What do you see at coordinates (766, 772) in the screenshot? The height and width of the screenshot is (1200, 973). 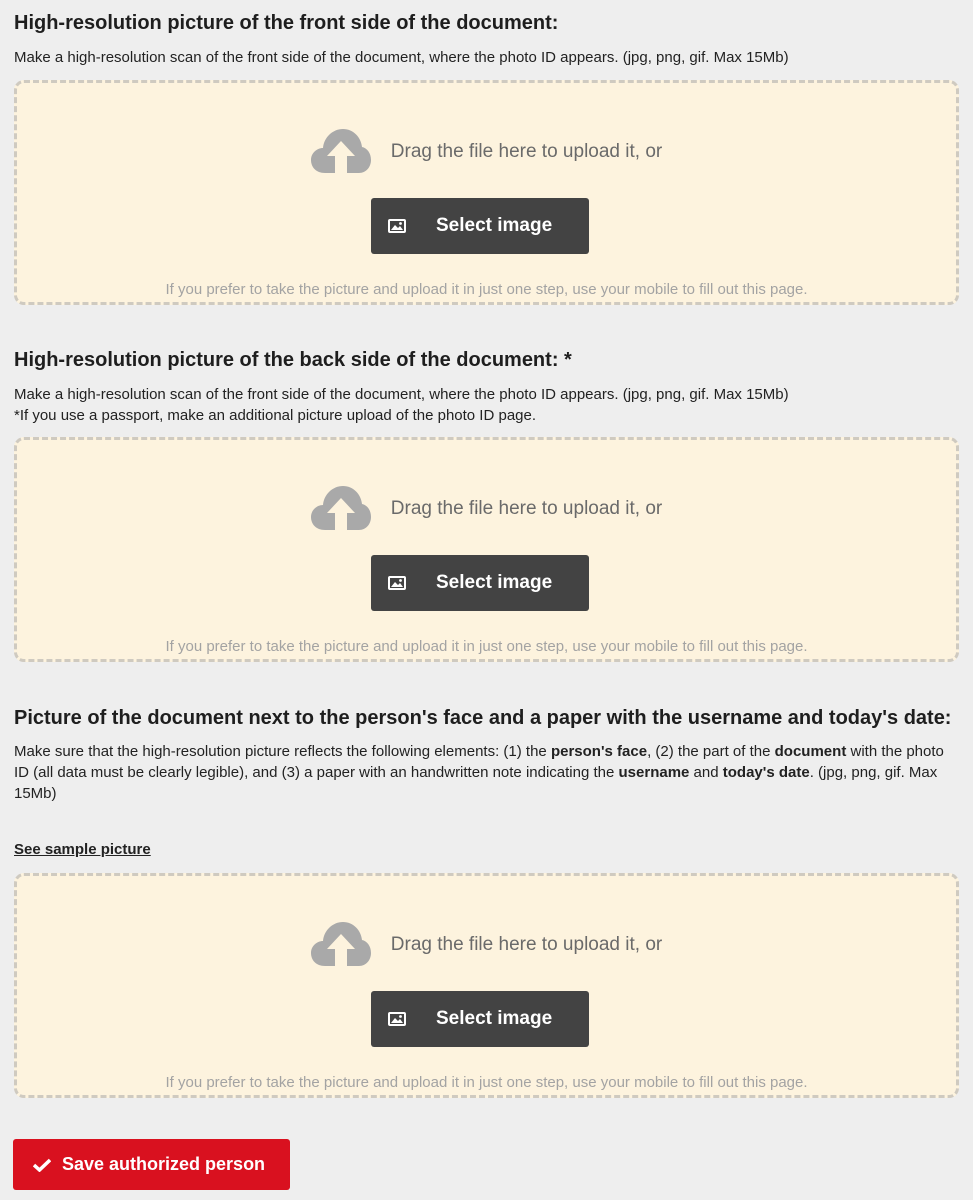 I see `description-emphasis: today's date` at bounding box center [766, 772].